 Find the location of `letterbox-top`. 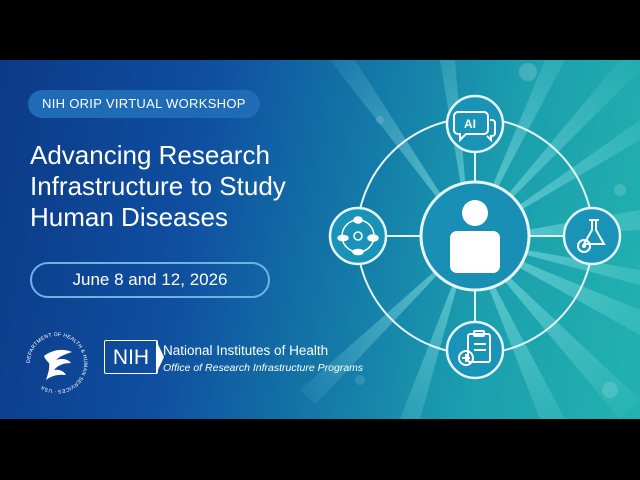

letterbox-top is located at coordinates (320, 30).